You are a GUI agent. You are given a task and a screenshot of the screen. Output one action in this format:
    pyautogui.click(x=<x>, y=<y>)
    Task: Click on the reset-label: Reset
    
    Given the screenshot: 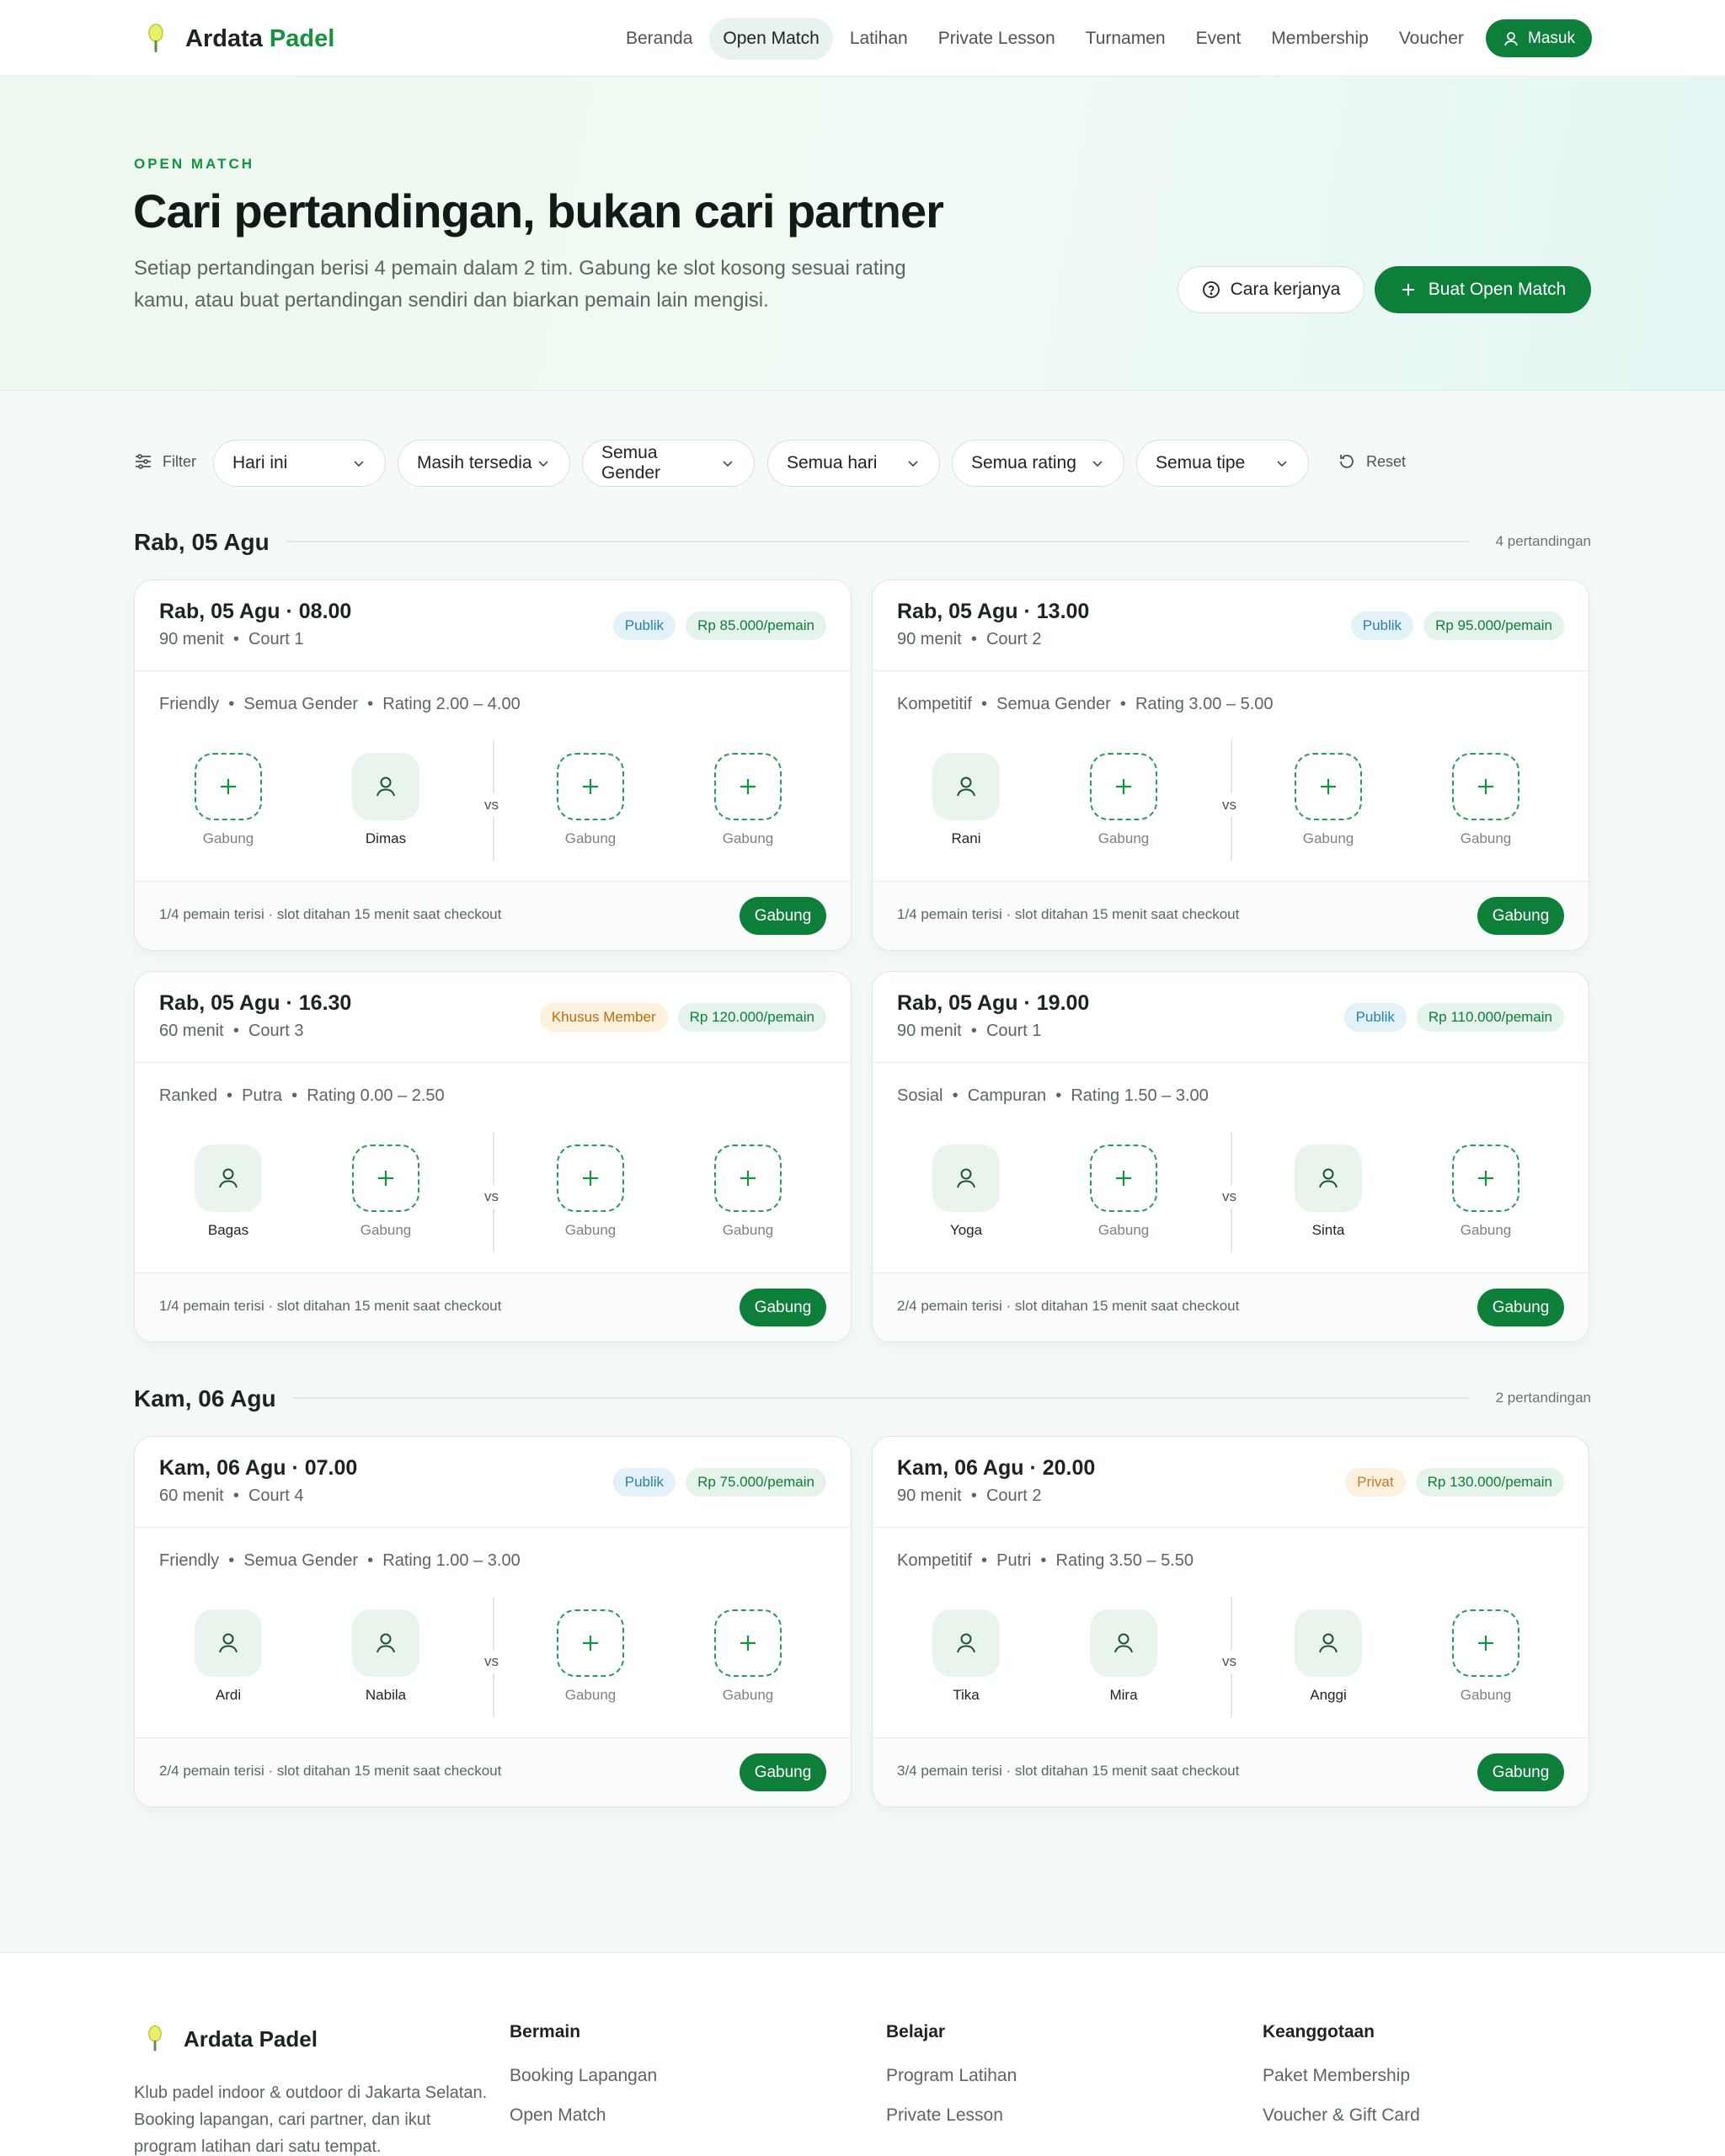 What is the action you would take?
    pyautogui.click(x=1386, y=461)
    